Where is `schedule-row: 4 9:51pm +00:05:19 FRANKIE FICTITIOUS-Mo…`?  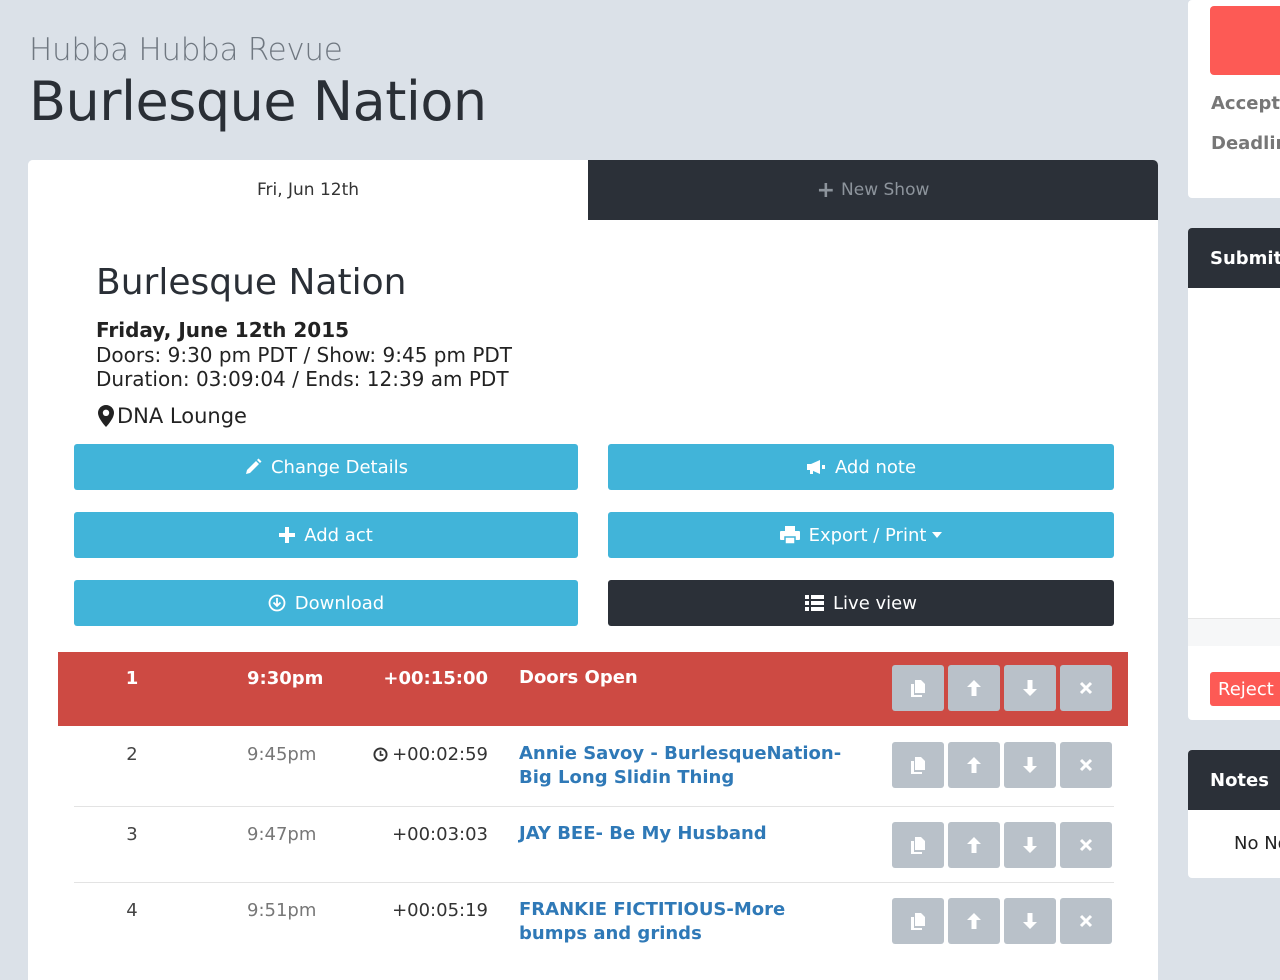 schedule-row: 4 9:51pm +00:05:19 FRANKIE FICTITIOUS-Mo… is located at coordinates (593, 923).